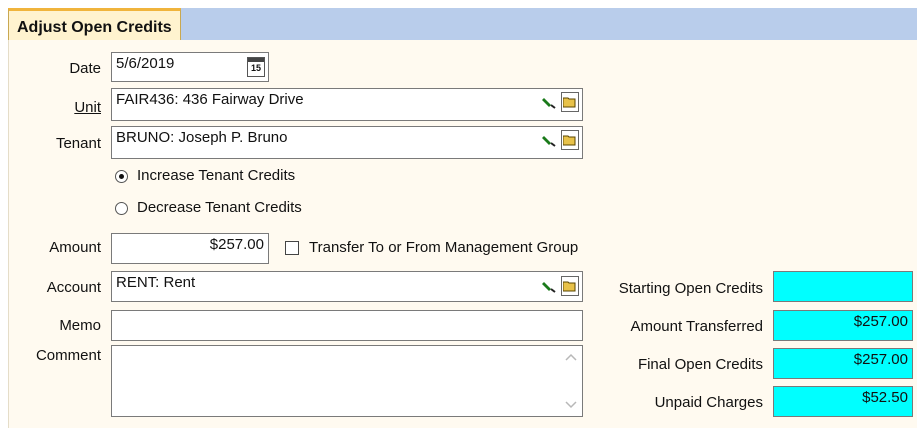  What do you see at coordinates (68, 355) in the screenshot?
I see `comment-label: Comment` at bounding box center [68, 355].